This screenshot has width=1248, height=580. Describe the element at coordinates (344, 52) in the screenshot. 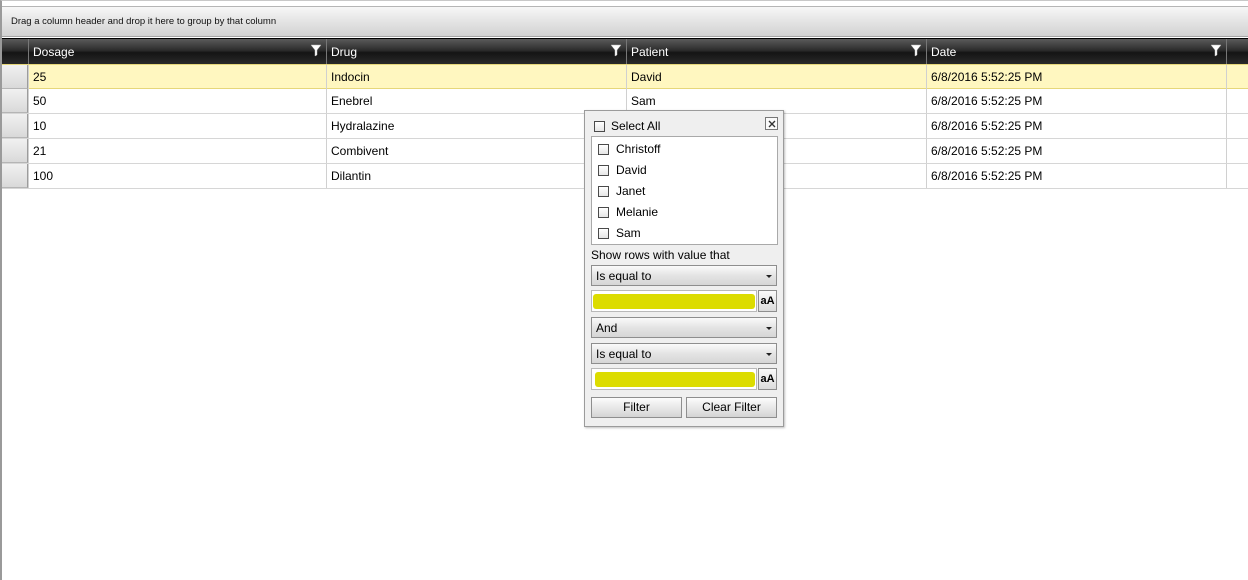

I see `column-header-label: Drug` at that location.